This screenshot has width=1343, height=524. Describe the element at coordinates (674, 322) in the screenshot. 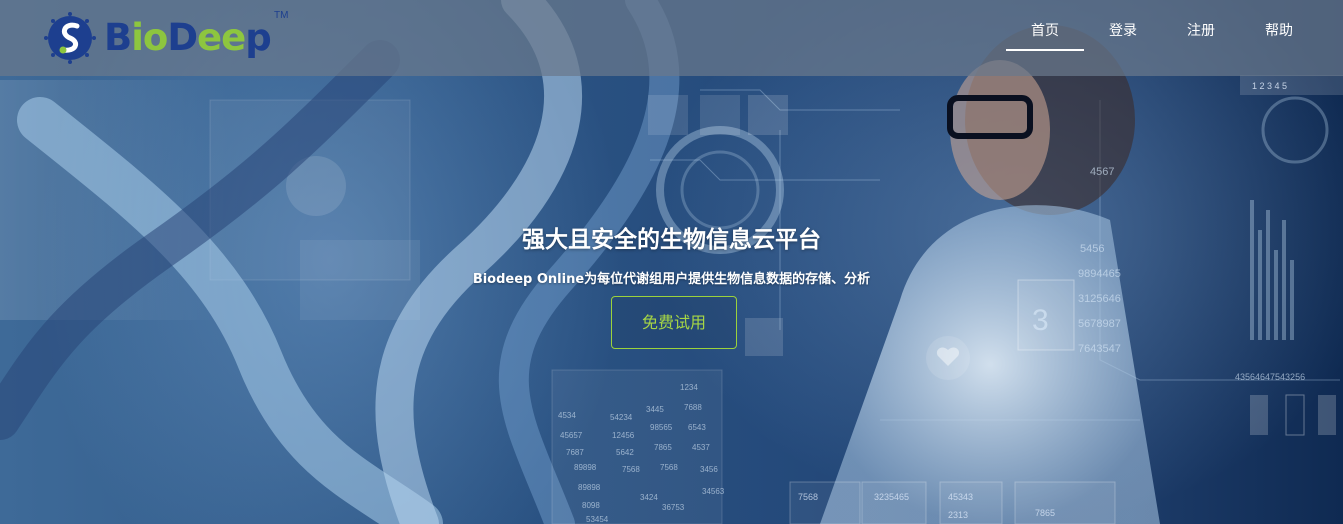

I see `free-trial-button: 免费试用` at that location.